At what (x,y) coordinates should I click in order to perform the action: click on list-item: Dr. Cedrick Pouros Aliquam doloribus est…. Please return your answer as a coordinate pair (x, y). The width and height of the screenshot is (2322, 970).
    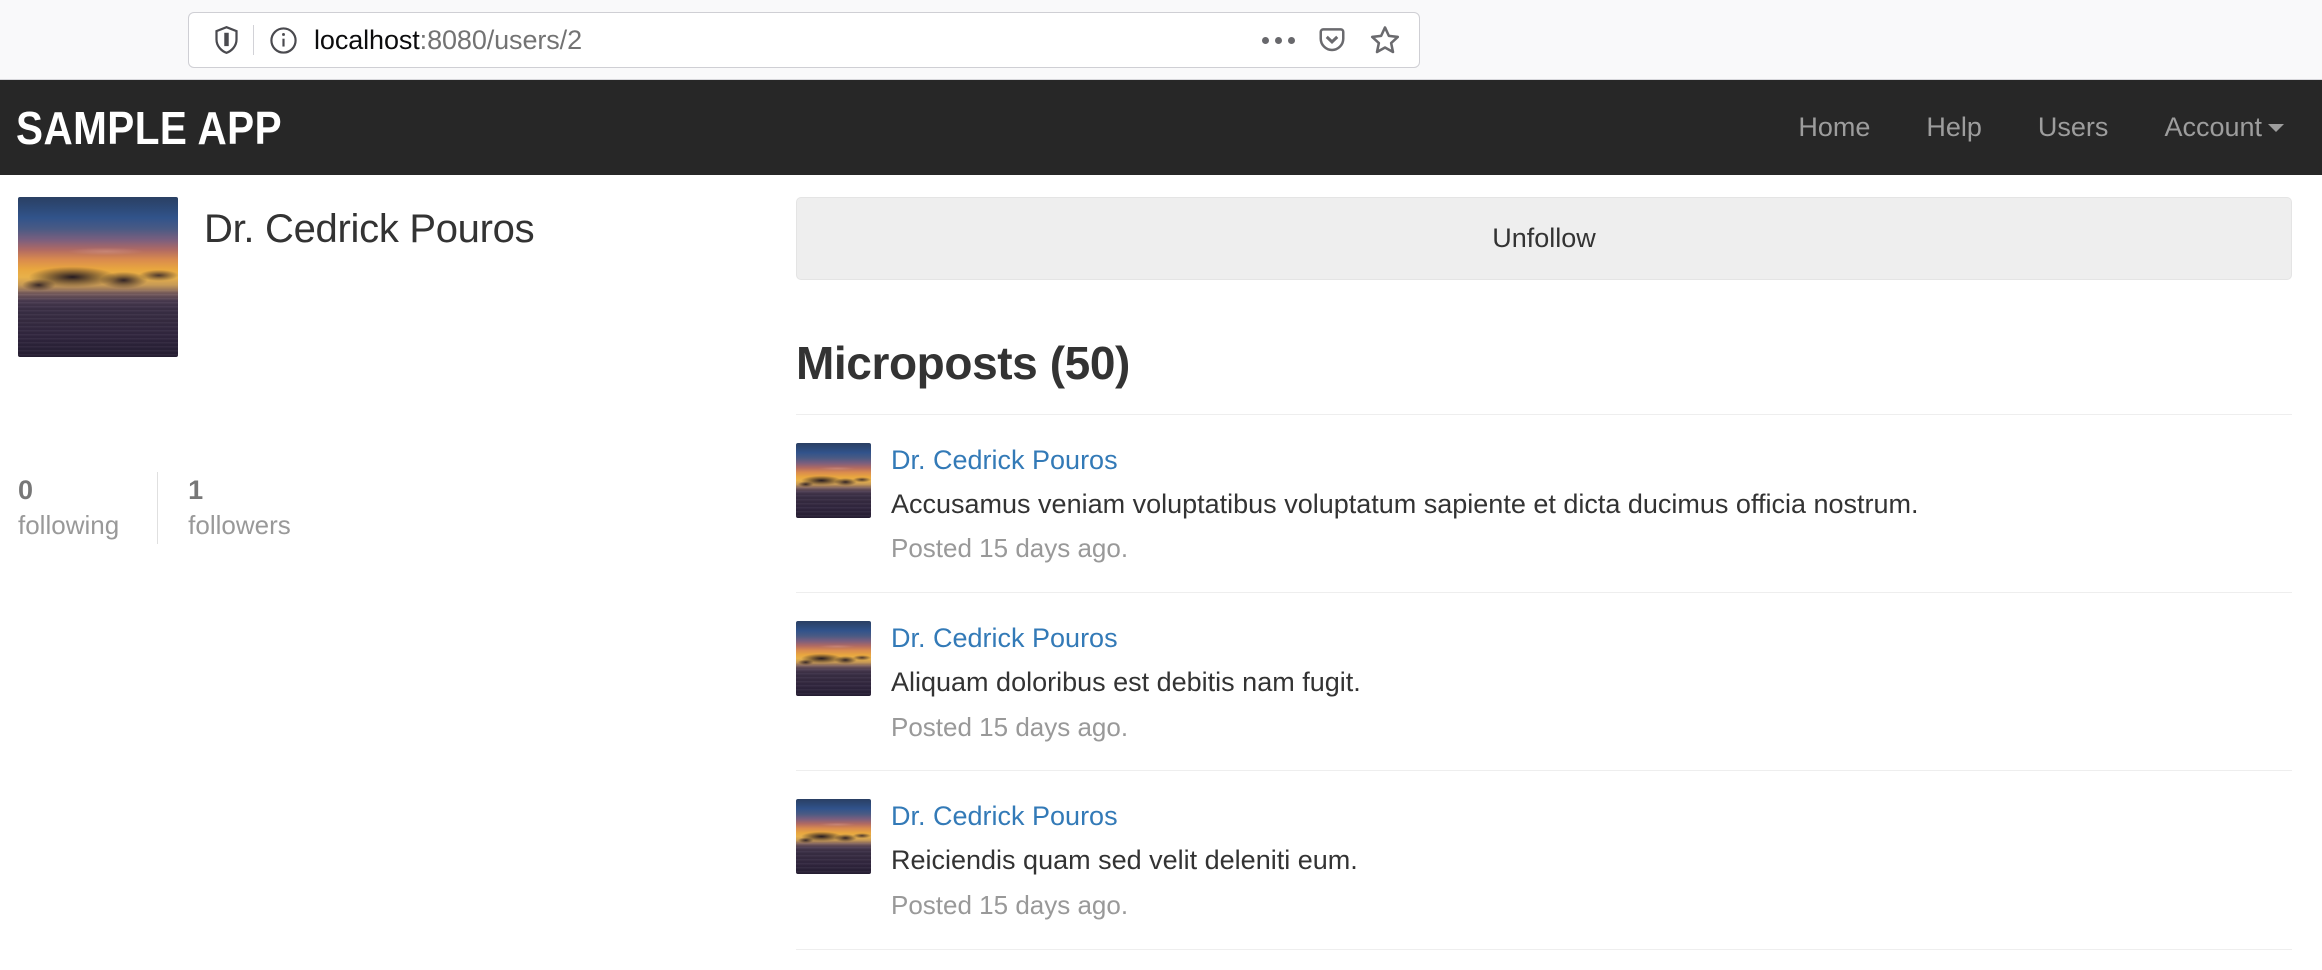
    Looking at the image, I should click on (1544, 681).